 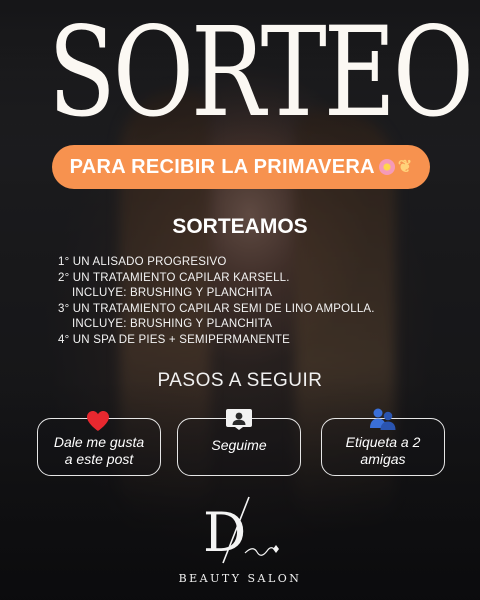 What do you see at coordinates (222, 166) in the screenshot?
I see `banner-text: PARA RECIBIR LA PRIMAVERA` at bounding box center [222, 166].